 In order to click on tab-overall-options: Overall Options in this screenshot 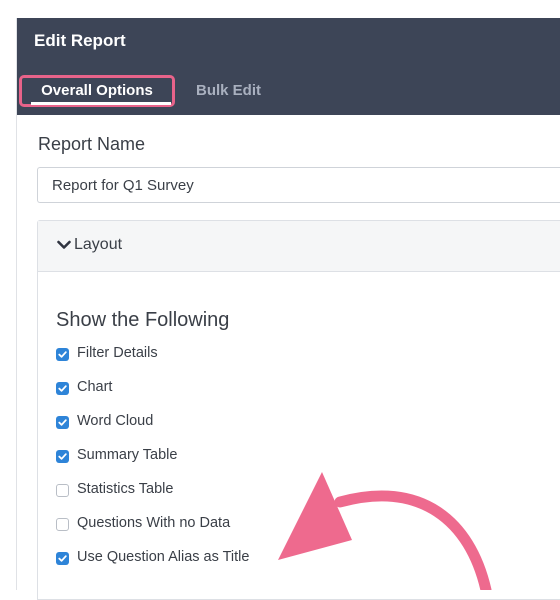, I will do `click(97, 91)`.